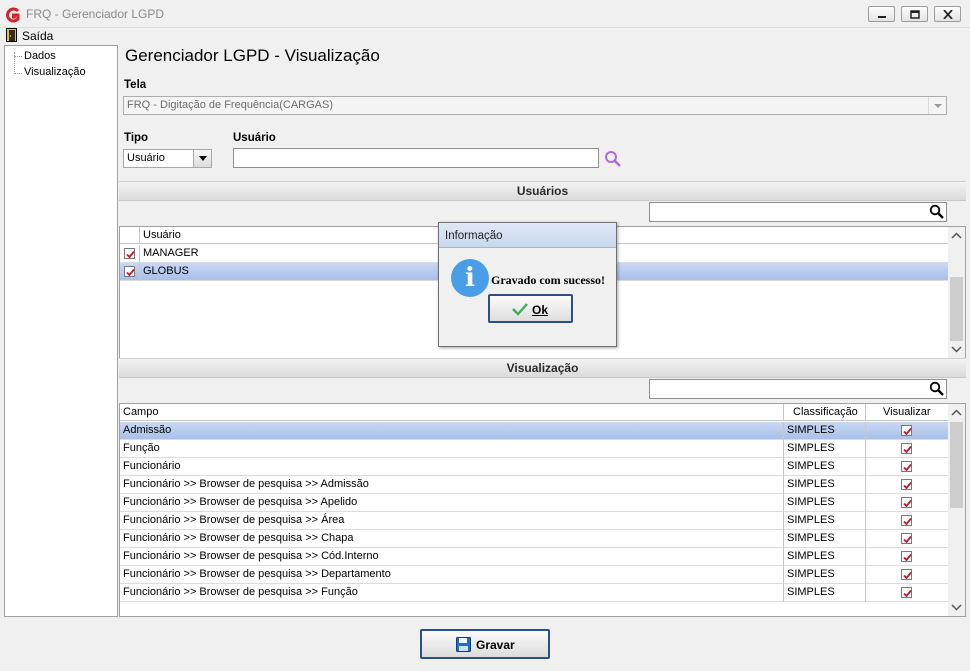 The height and width of the screenshot is (671, 970). Describe the element at coordinates (956, 309) in the screenshot. I see `users-scroll-thumb` at that location.